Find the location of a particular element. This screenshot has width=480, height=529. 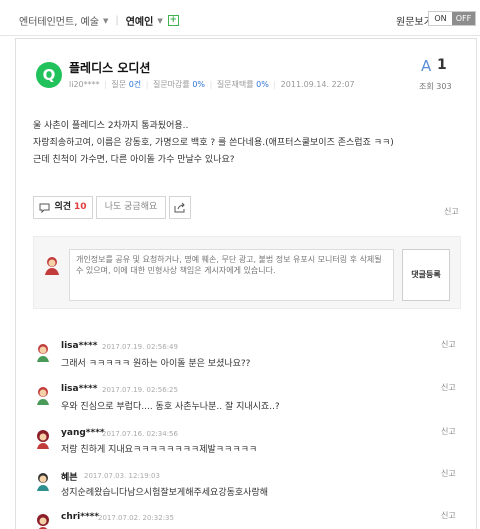

answer-count: 1 is located at coordinates (442, 65).